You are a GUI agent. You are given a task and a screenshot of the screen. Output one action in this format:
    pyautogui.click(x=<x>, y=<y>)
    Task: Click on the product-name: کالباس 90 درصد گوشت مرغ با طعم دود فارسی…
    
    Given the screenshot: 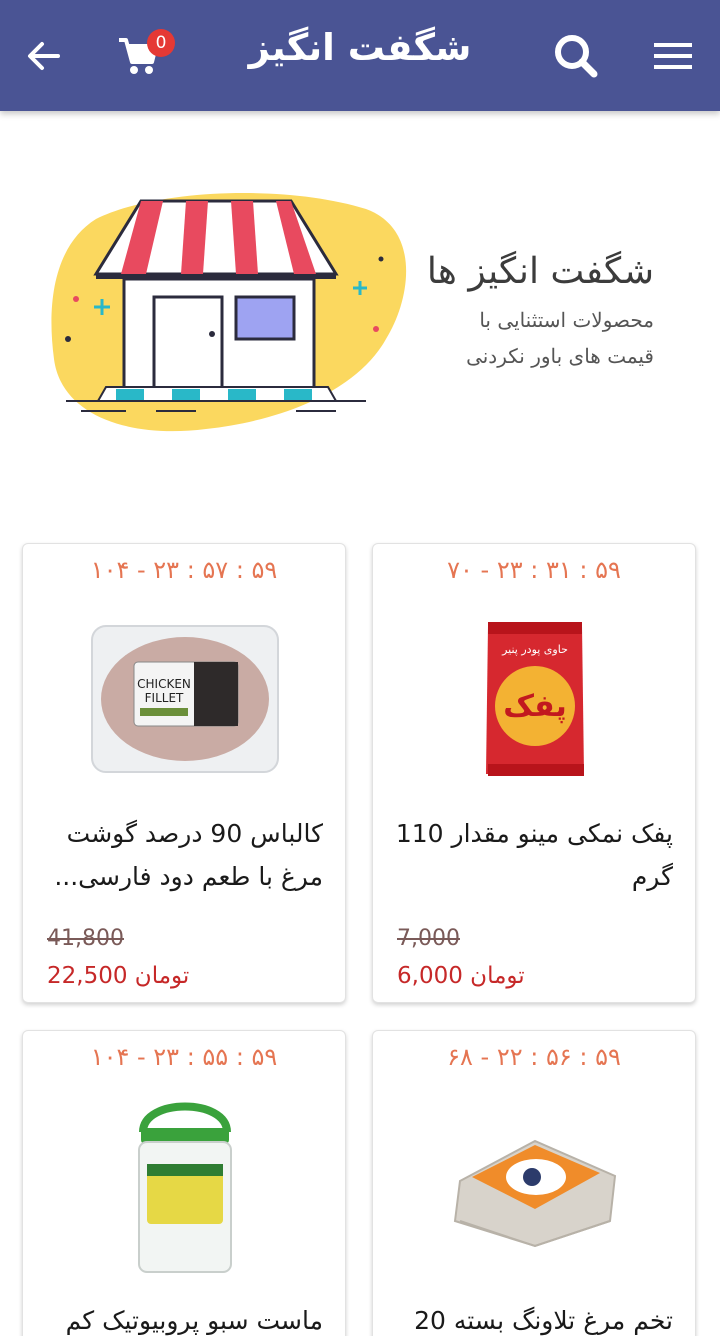 What is the action you would take?
    pyautogui.click(x=188, y=855)
    